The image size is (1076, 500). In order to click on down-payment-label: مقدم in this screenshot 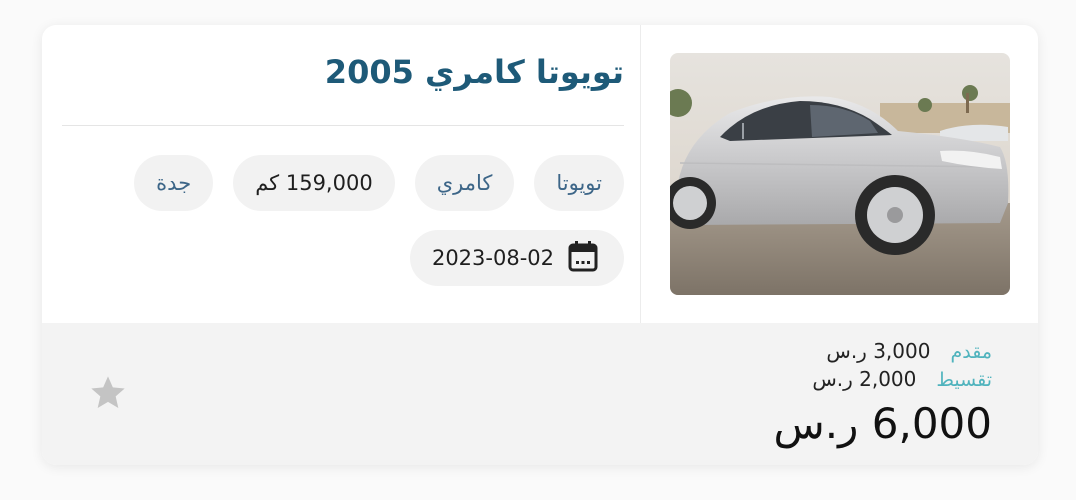, I will do `click(971, 352)`.